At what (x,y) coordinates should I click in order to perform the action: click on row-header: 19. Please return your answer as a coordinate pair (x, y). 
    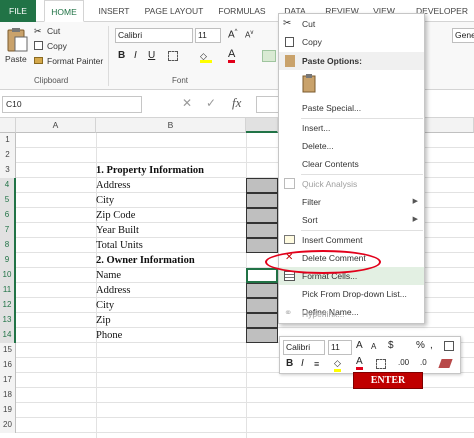
    Looking at the image, I should click on (8, 410).